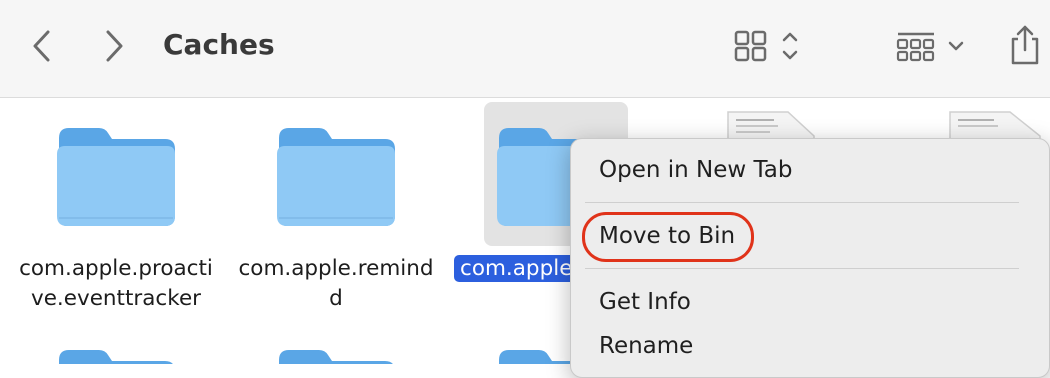 The width and height of the screenshot is (1050, 378). I want to click on highlight-ring, so click(668, 237).